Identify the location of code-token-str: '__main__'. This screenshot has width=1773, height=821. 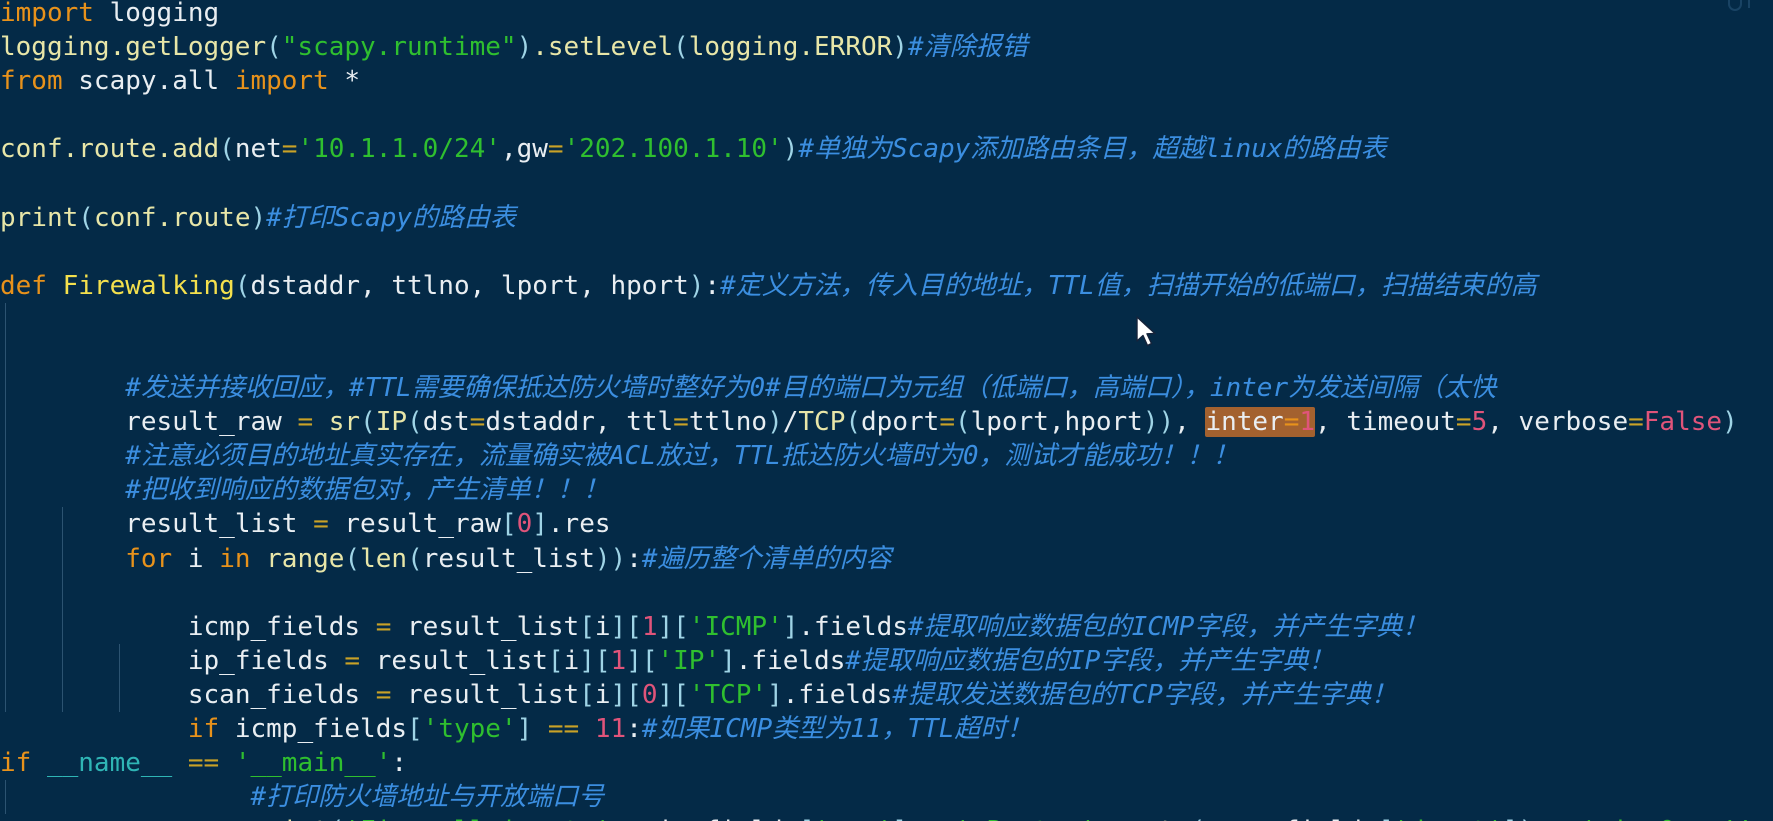
(313, 763).